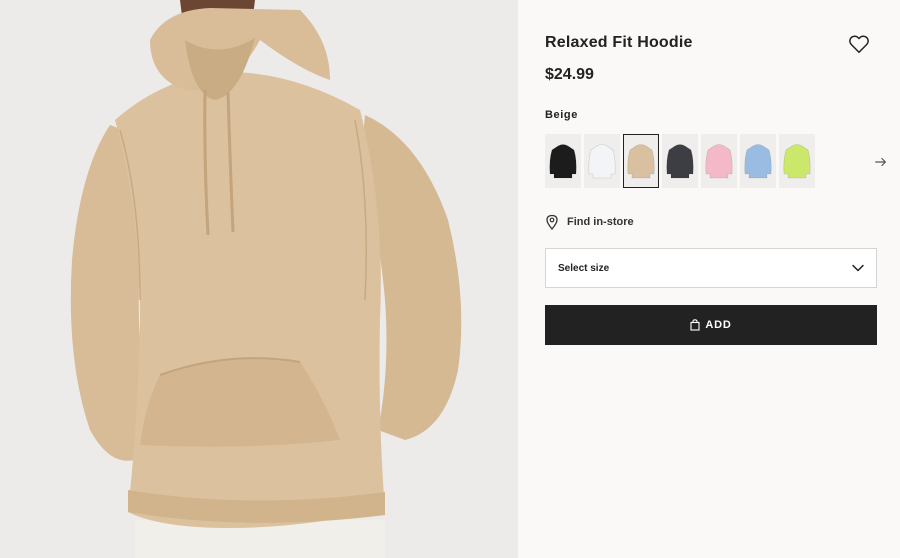 The image size is (900, 558). I want to click on find-in-store-label: Find in-store, so click(600, 222).